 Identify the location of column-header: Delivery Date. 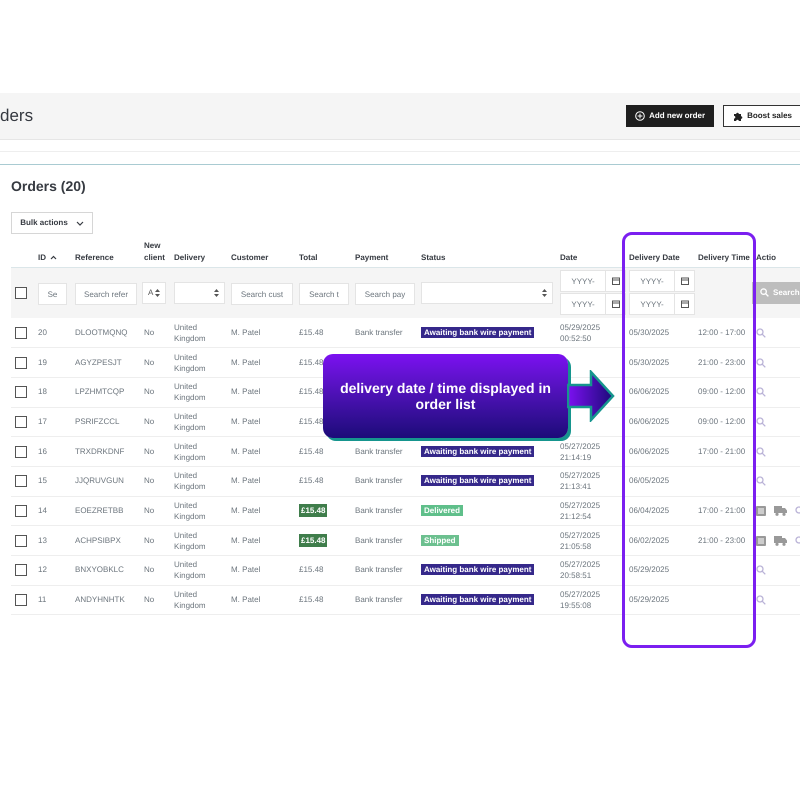
(654, 258).